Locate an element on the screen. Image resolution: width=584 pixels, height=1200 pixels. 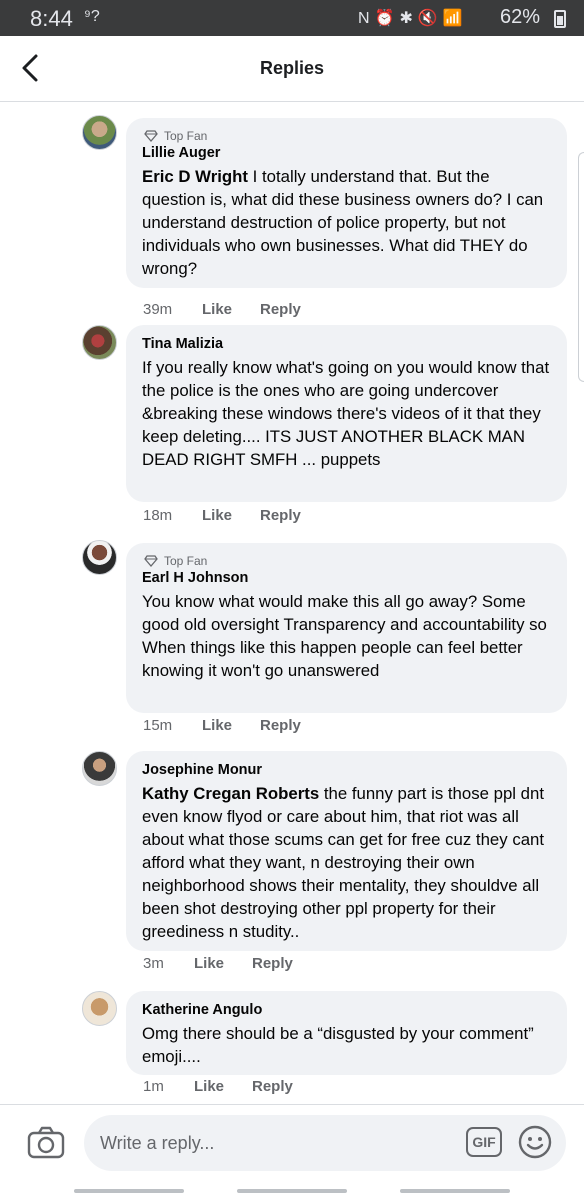
camera-button is located at coordinates (46, 1142).